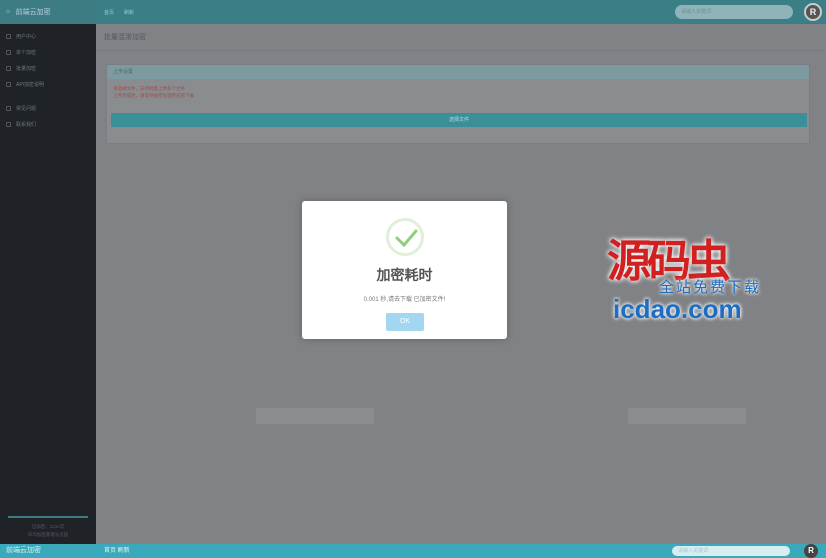 The width and height of the screenshot is (826, 558). I want to click on stat-note: 日均加密量增长迅猛, so click(48, 534).